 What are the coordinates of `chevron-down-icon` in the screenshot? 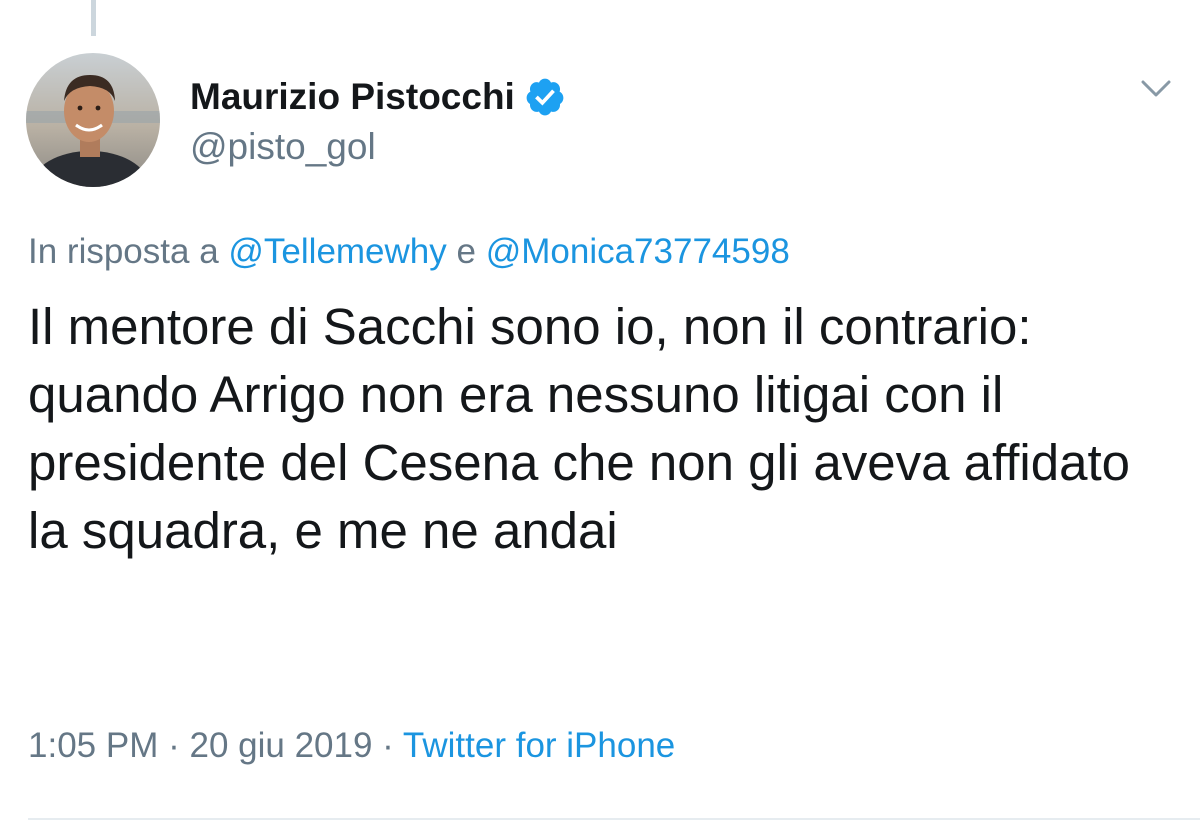 It's located at (1156, 89).